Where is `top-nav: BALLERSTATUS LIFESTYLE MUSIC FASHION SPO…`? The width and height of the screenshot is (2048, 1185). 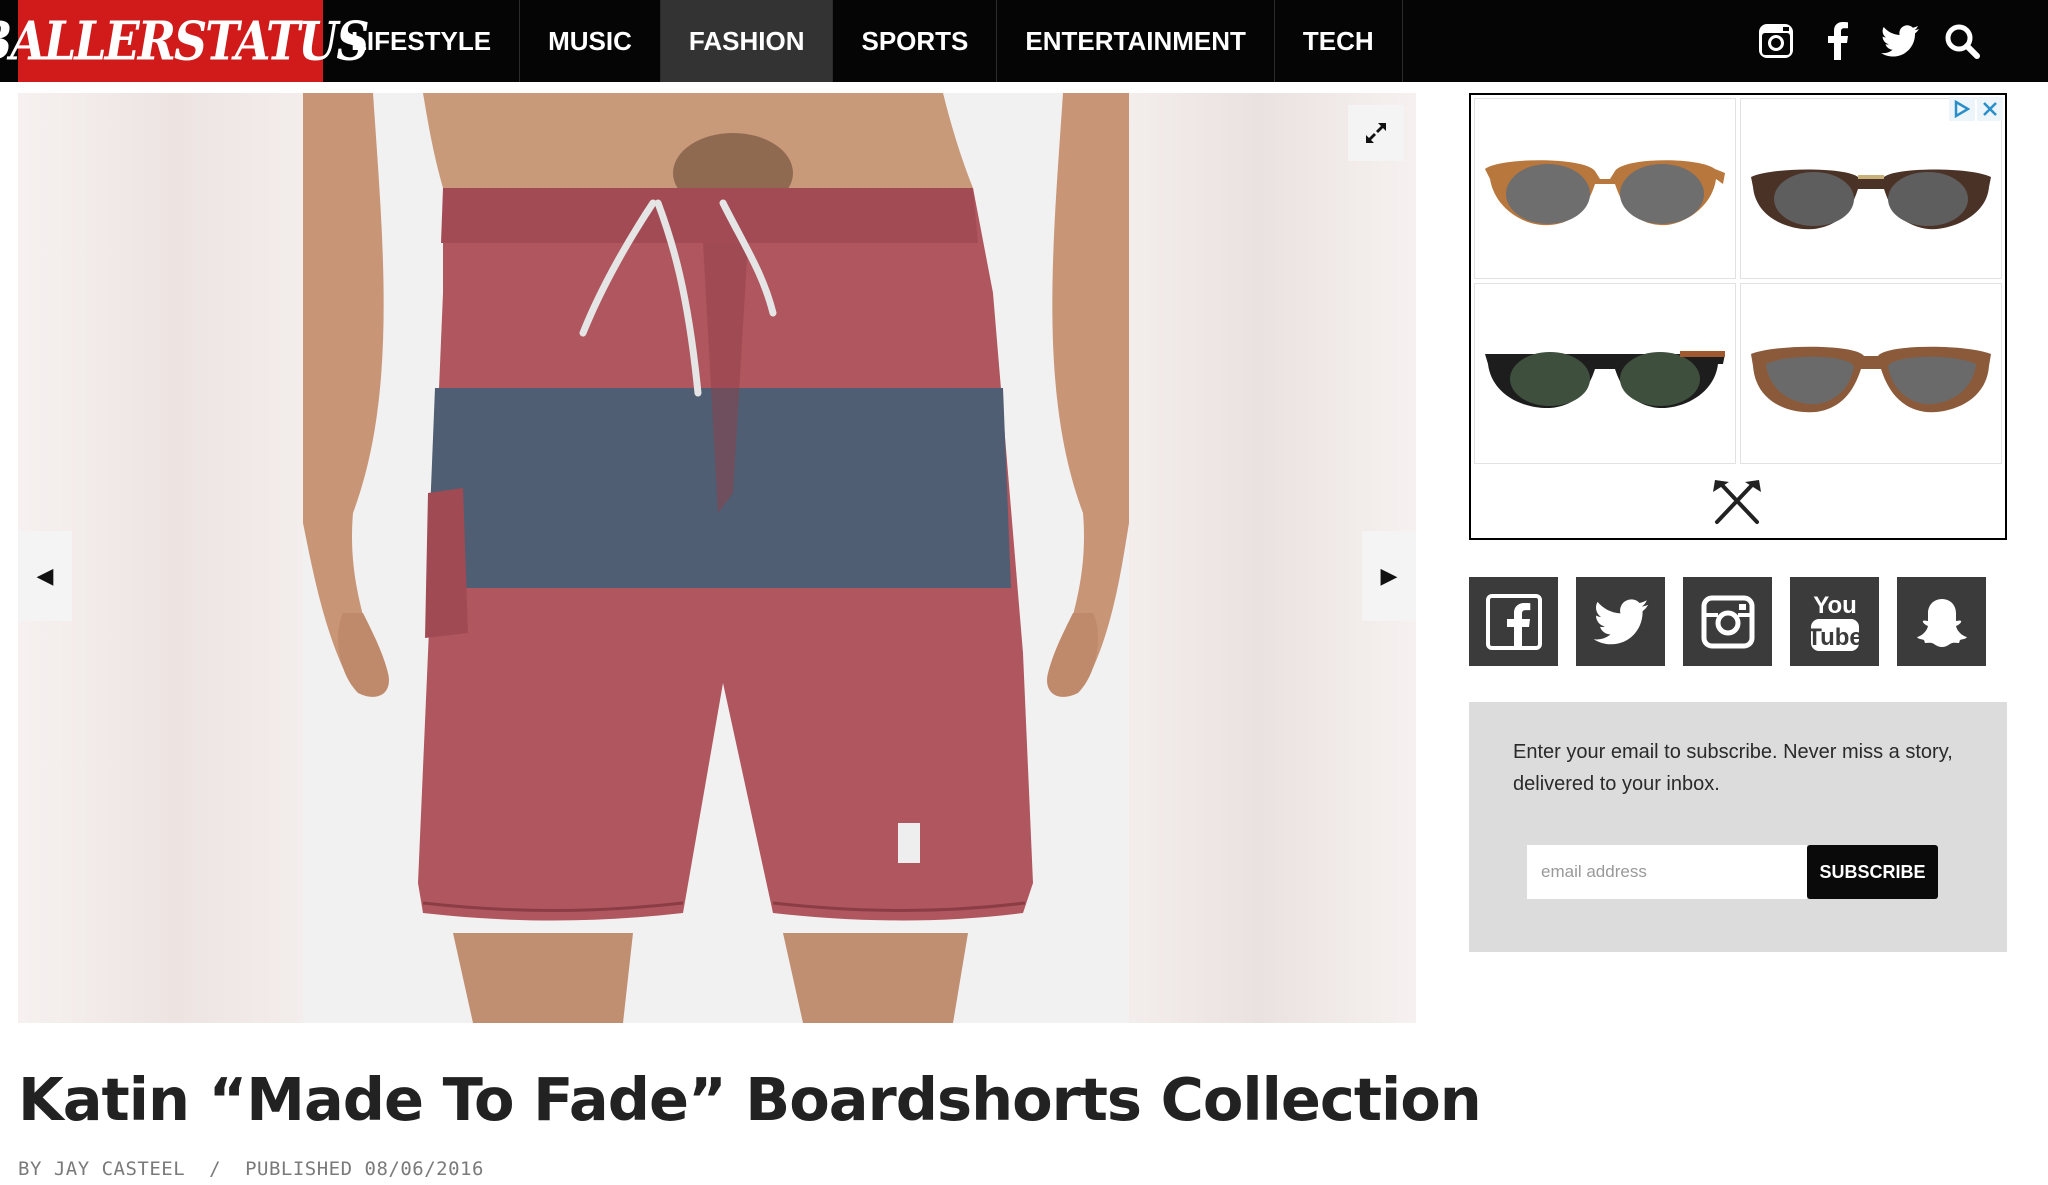
top-nav: BALLERSTATUS LIFESTYLE MUSIC FASHION SPO… is located at coordinates (1024, 41).